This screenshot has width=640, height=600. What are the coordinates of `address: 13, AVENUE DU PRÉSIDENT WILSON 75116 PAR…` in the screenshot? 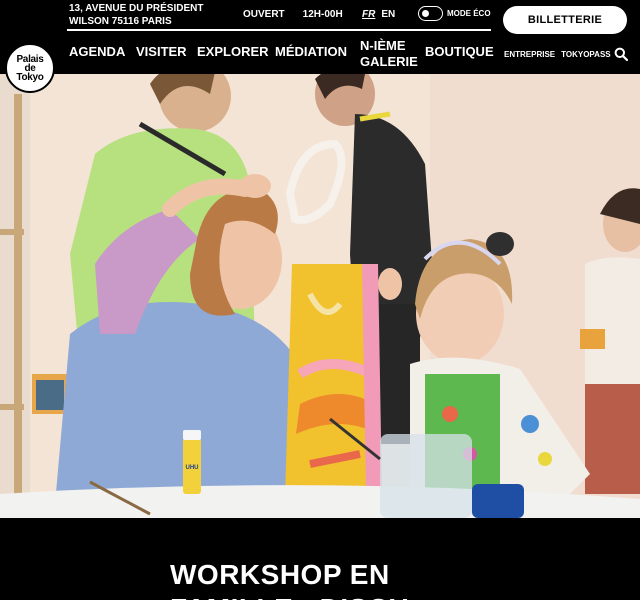 It's located at (136, 15).